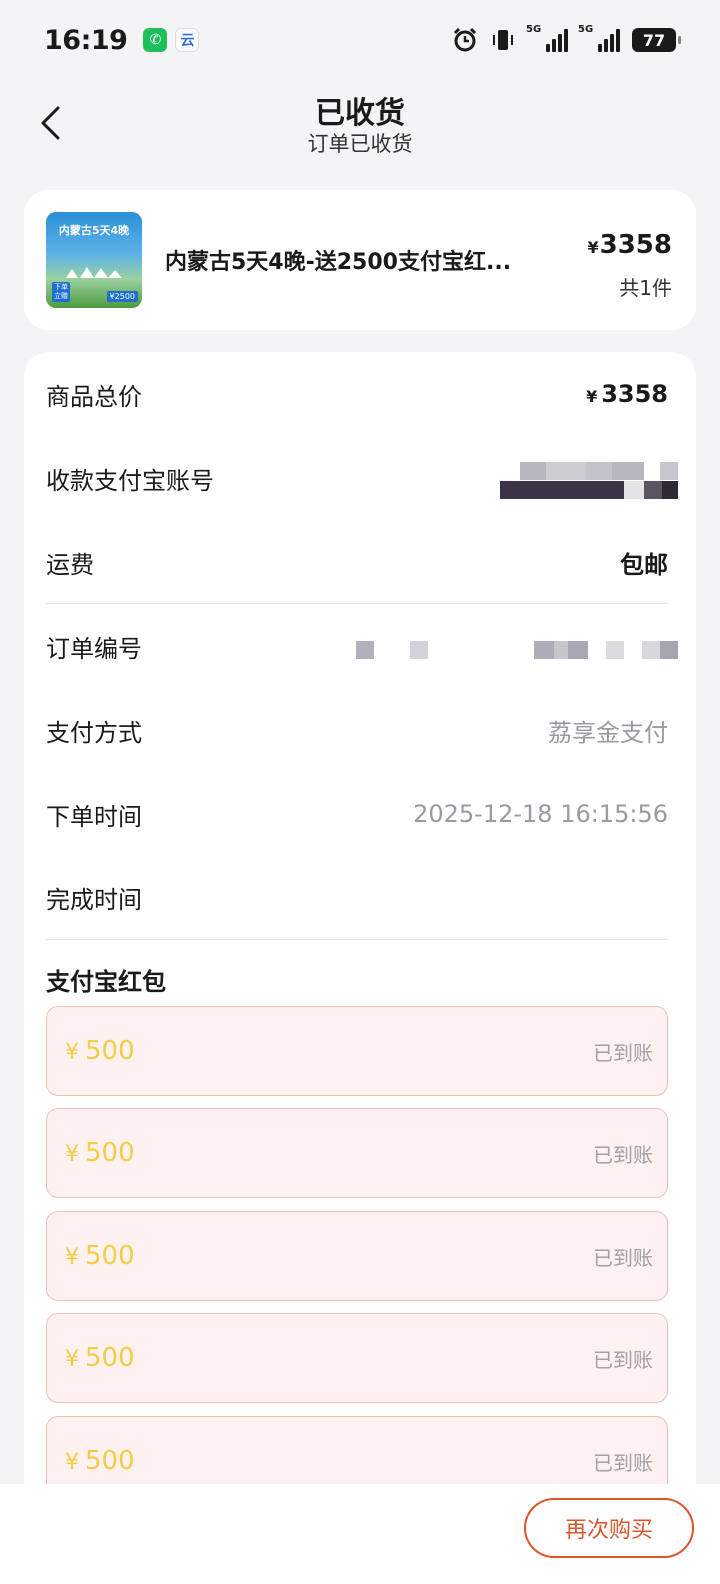 This screenshot has width=720, height=1584. What do you see at coordinates (517, 651) in the screenshot?
I see `order-number-value-redacted` at bounding box center [517, 651].